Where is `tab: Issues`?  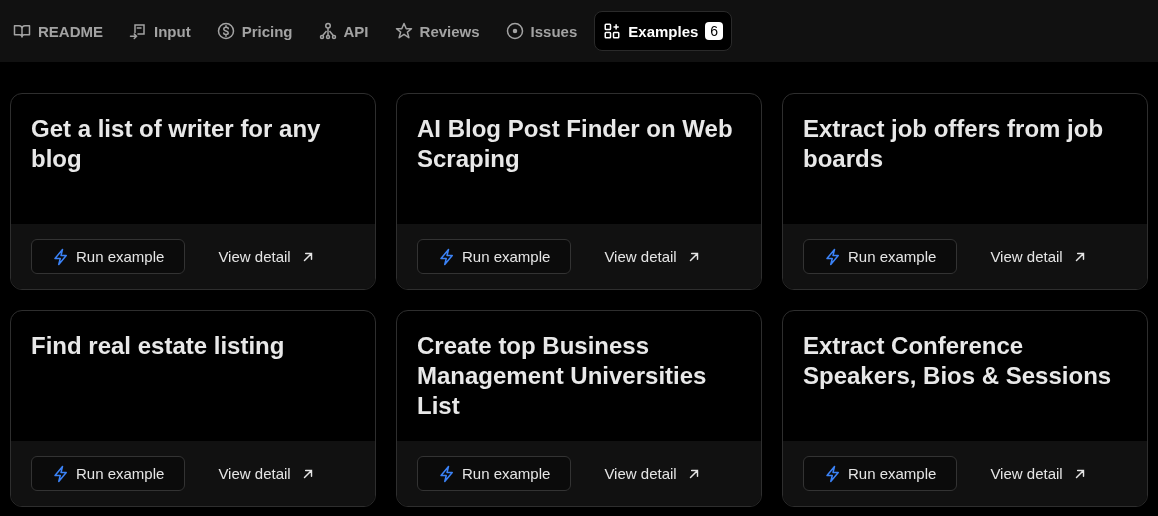 tab: Issues is located at coordinates (541, 31).